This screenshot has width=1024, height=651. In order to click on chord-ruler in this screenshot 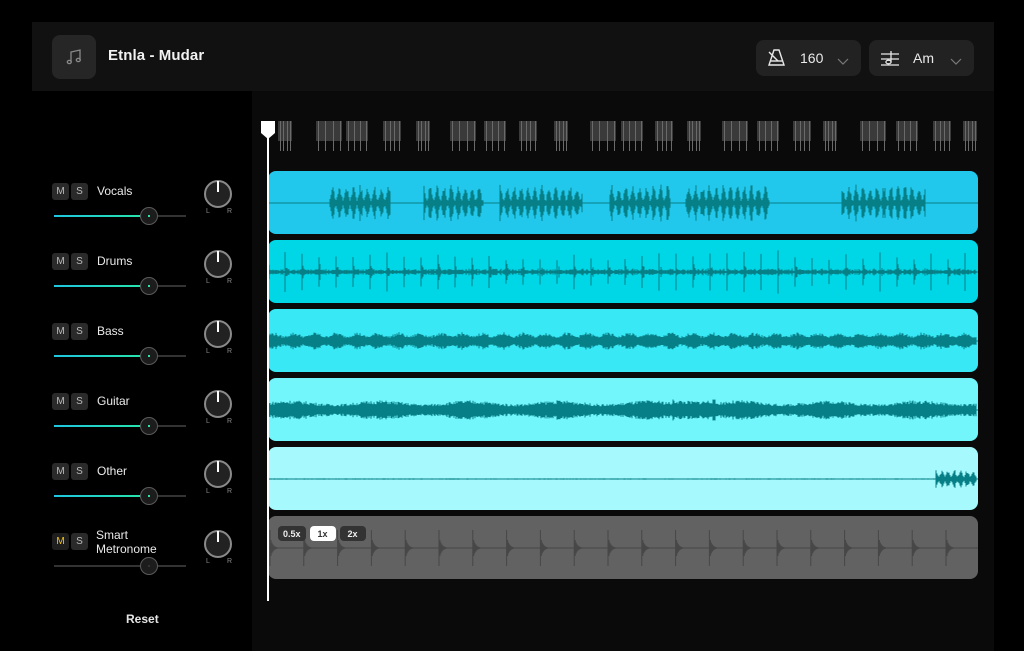, I will do `click(623, 136)`.